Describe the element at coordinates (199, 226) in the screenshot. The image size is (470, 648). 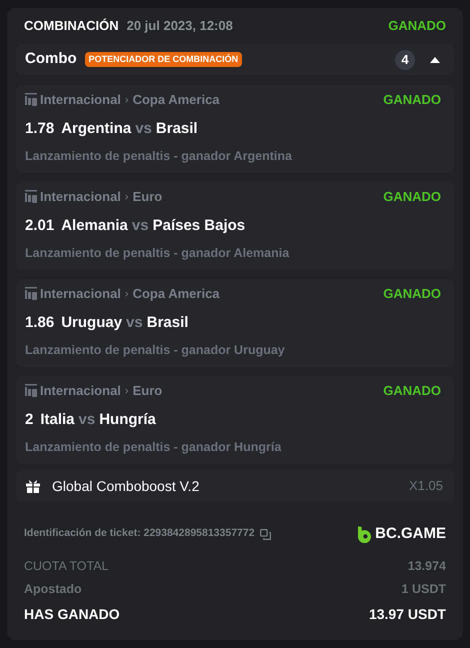
I see `team-name: Países Bajos` at that location.